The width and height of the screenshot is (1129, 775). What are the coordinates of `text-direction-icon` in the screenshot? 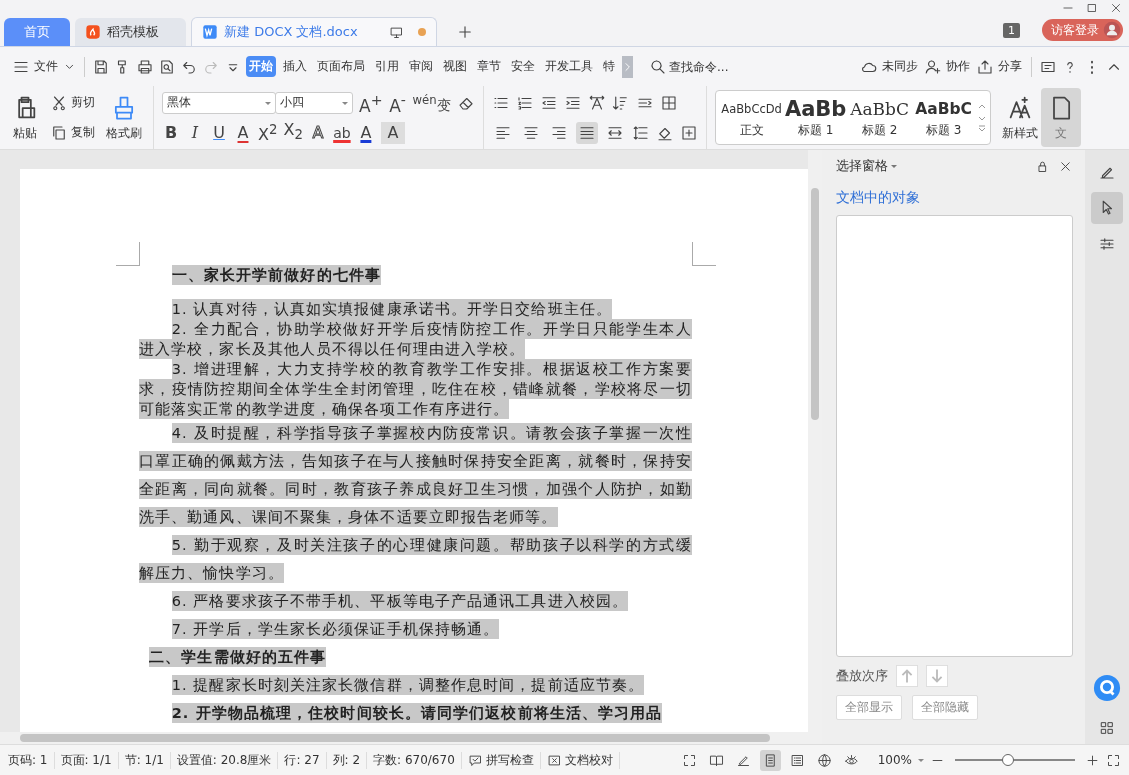 It's located at (596, 102).